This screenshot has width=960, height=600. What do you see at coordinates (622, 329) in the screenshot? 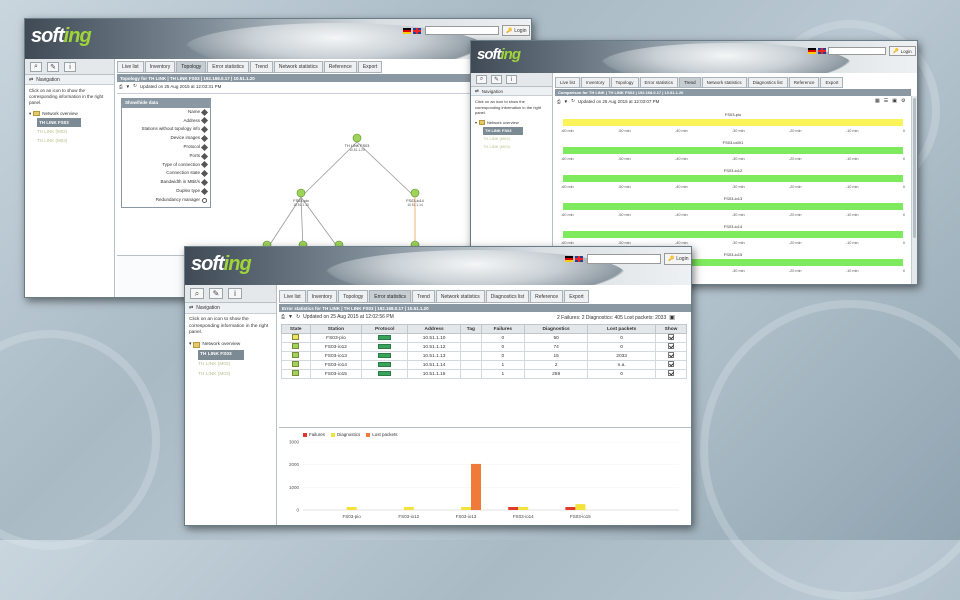
I see `column-header: Lost packets` at bounding box center [622, 329].